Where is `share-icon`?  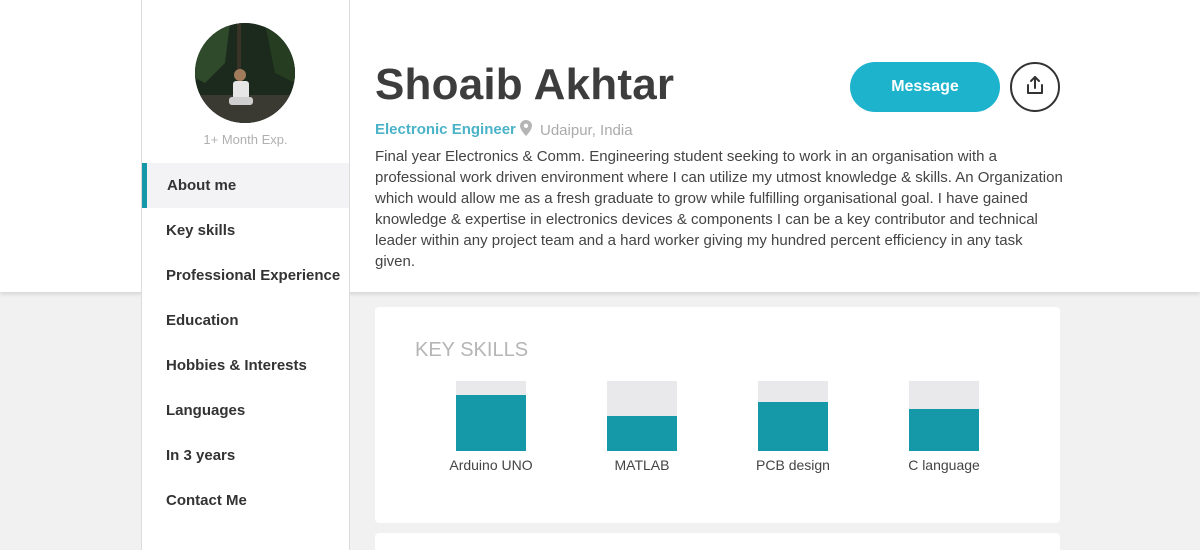 share-icon is located at coordinates (1035, 87).